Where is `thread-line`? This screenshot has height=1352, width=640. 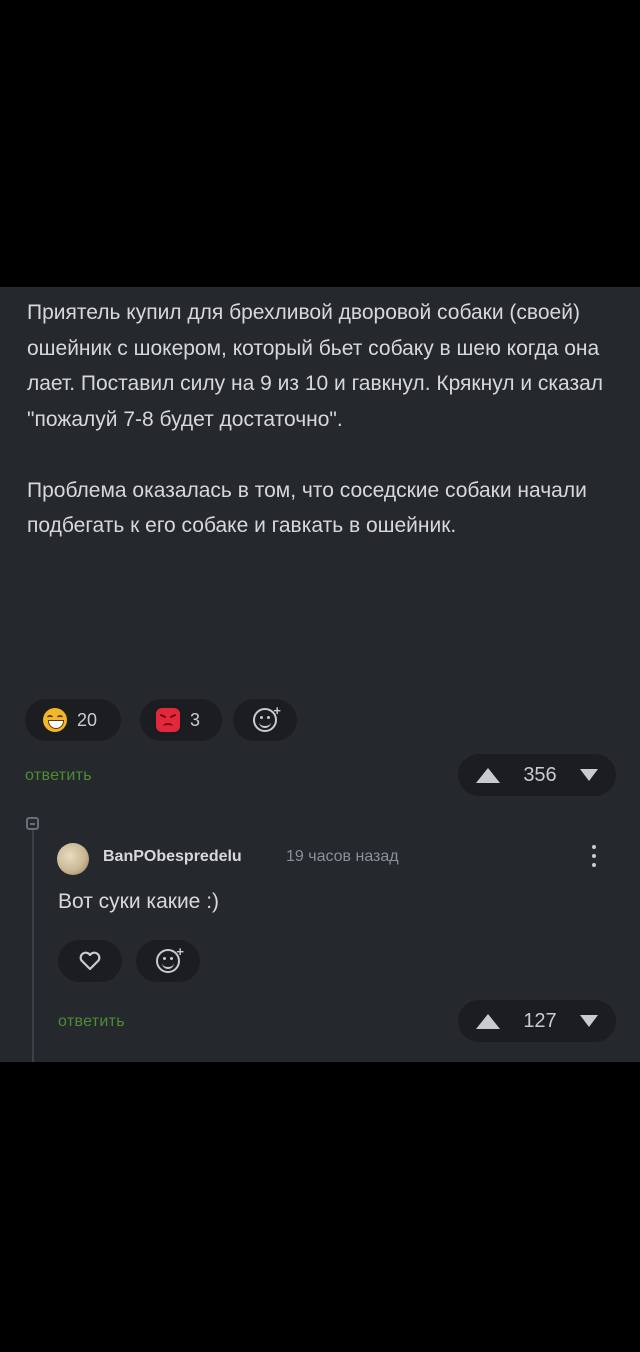 thread-line is located at coordinates (33, 945).